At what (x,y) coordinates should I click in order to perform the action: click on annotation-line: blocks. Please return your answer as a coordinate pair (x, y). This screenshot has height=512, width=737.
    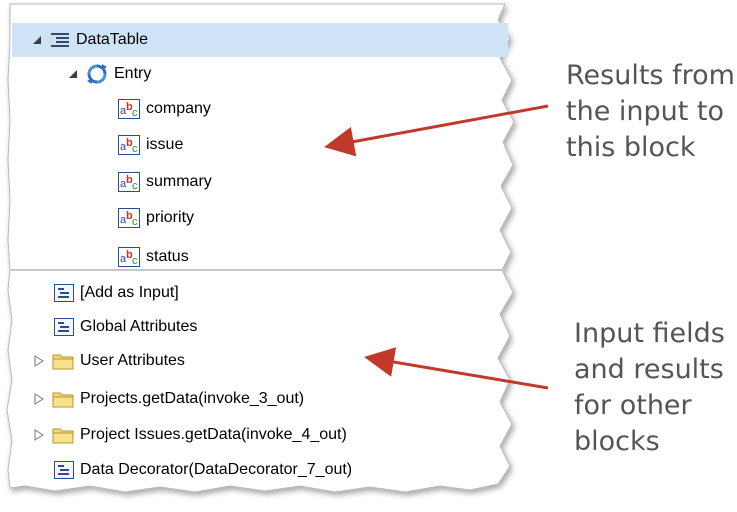
    Looking at the image, I should click on (617, 441).